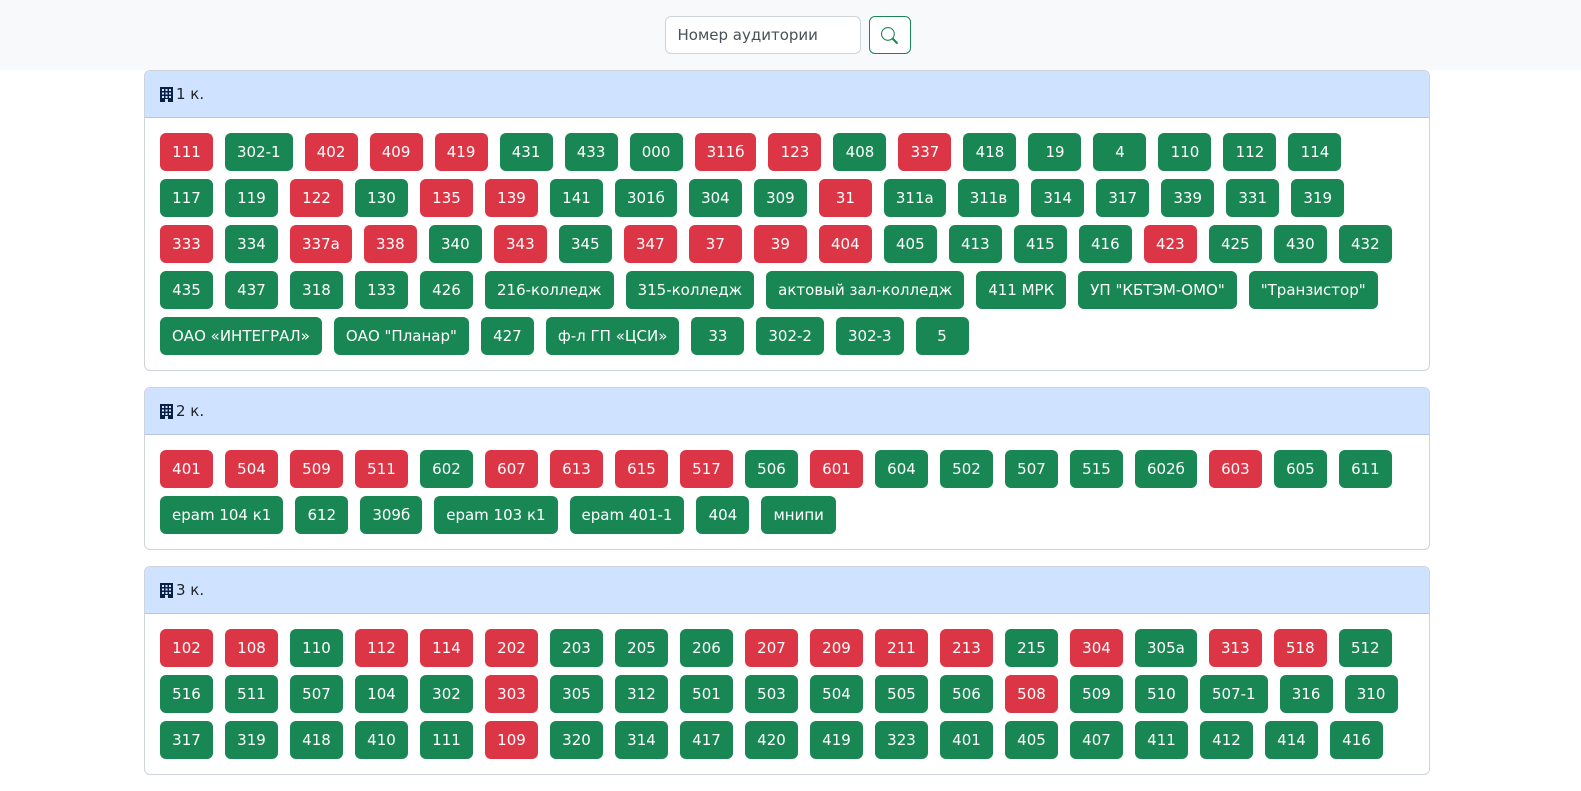  Describe the element at coordinates (1313, 290) in the screenshot. I see `room-button: "Транзистор"` at that location.